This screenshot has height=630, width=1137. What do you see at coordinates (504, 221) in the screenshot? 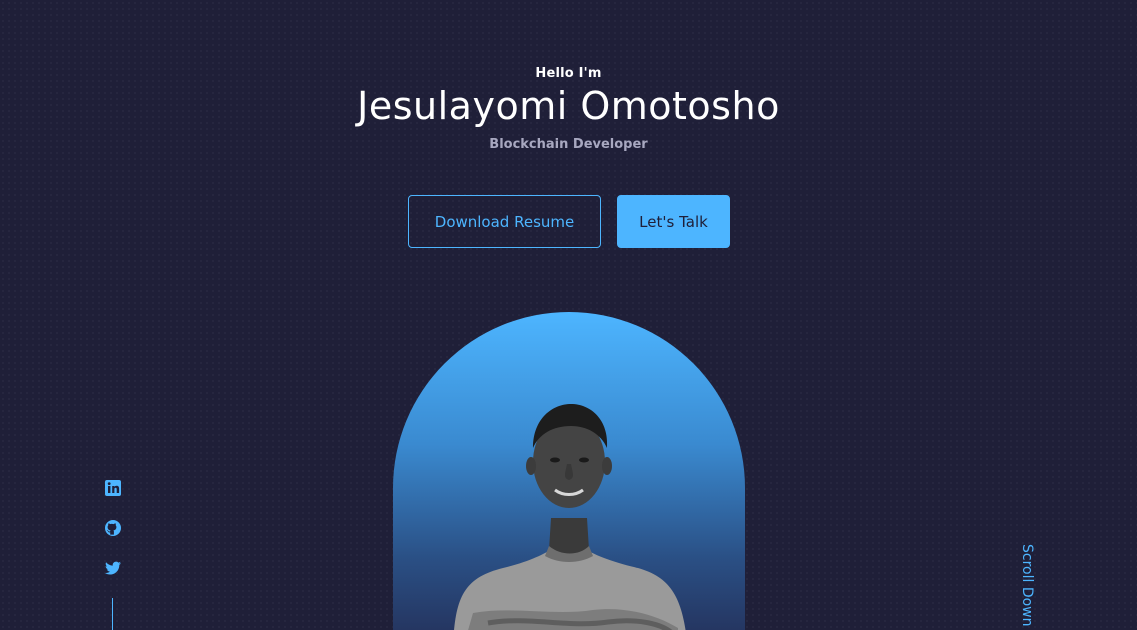
I see `download-resume-button: Download Resume` at bounding box center [504, 221].